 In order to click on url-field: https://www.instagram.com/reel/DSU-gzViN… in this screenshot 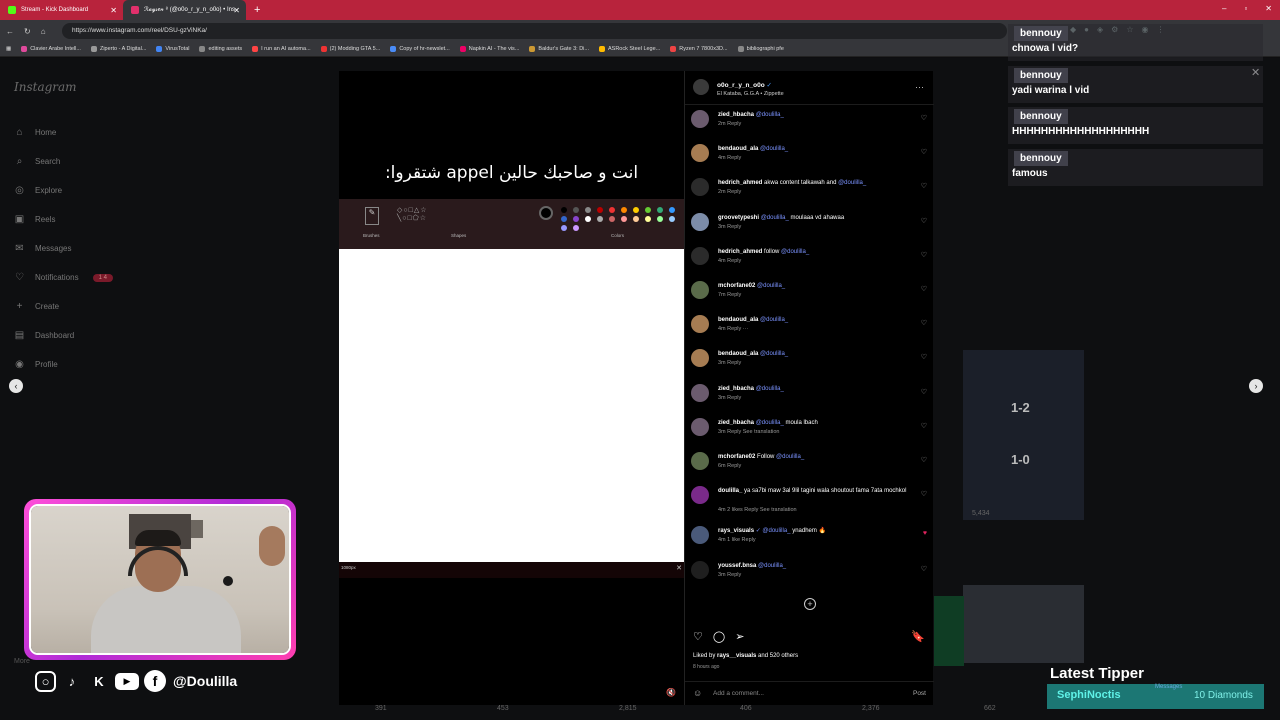, I will do `click(534, 31)`.